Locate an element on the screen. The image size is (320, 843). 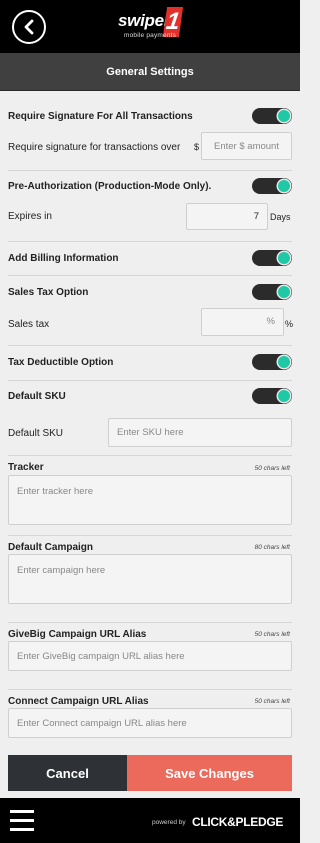
save-changes-button: Save Changes is located at coordinates (209, 773).